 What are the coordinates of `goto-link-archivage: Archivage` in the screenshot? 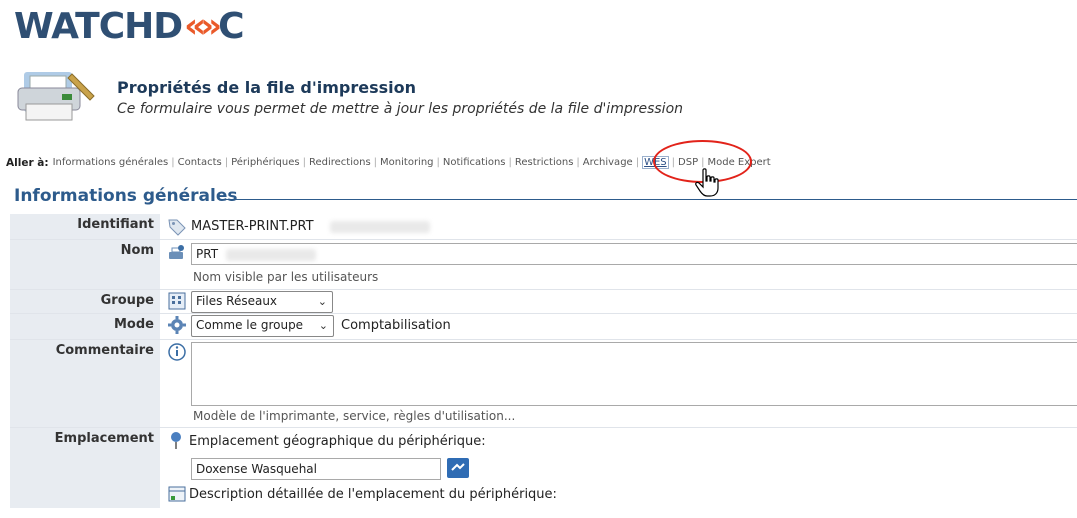 It's located at (608, 162).